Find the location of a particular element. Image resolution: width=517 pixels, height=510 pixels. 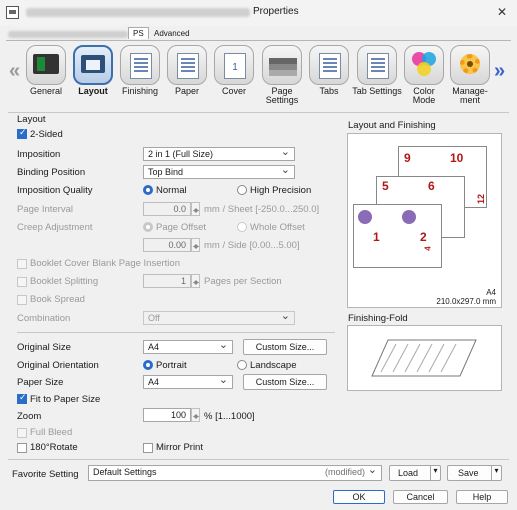

book-spread-label: Book Spread is located at coordinates (57, 299).